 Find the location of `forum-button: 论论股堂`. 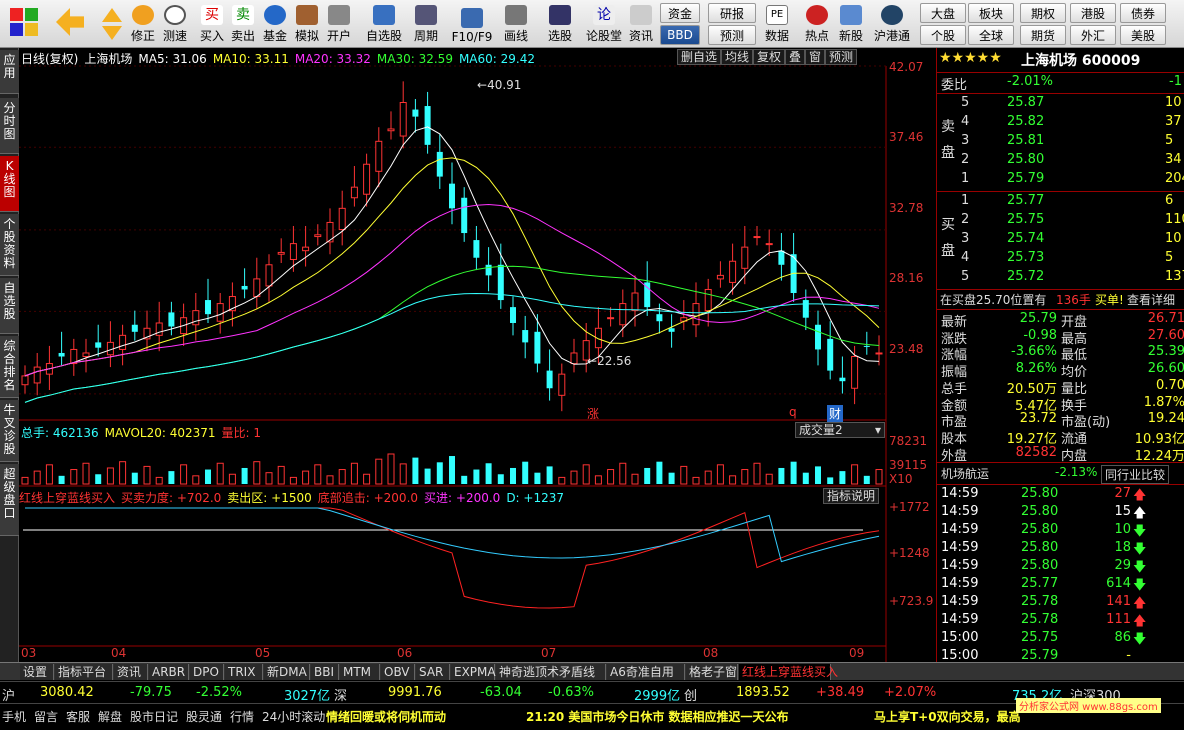

forum-button: 论论股堂 is located at coordinates (604, 24).